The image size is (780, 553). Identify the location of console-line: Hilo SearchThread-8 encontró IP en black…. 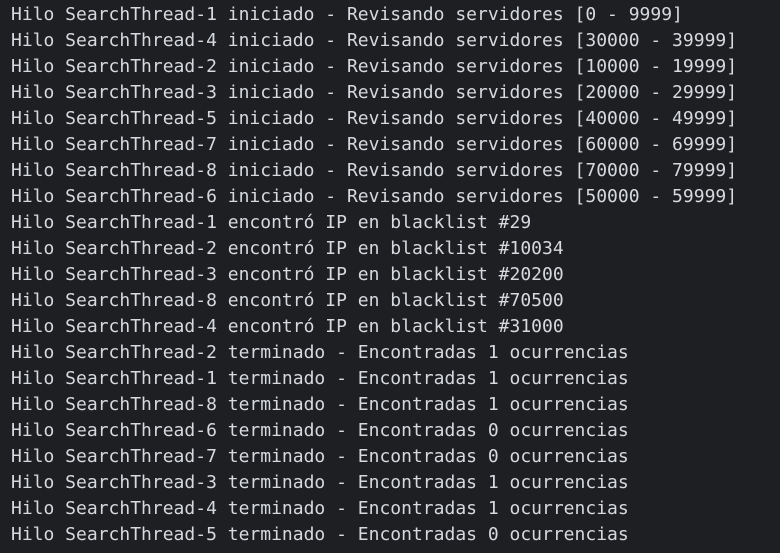
(287, 300).